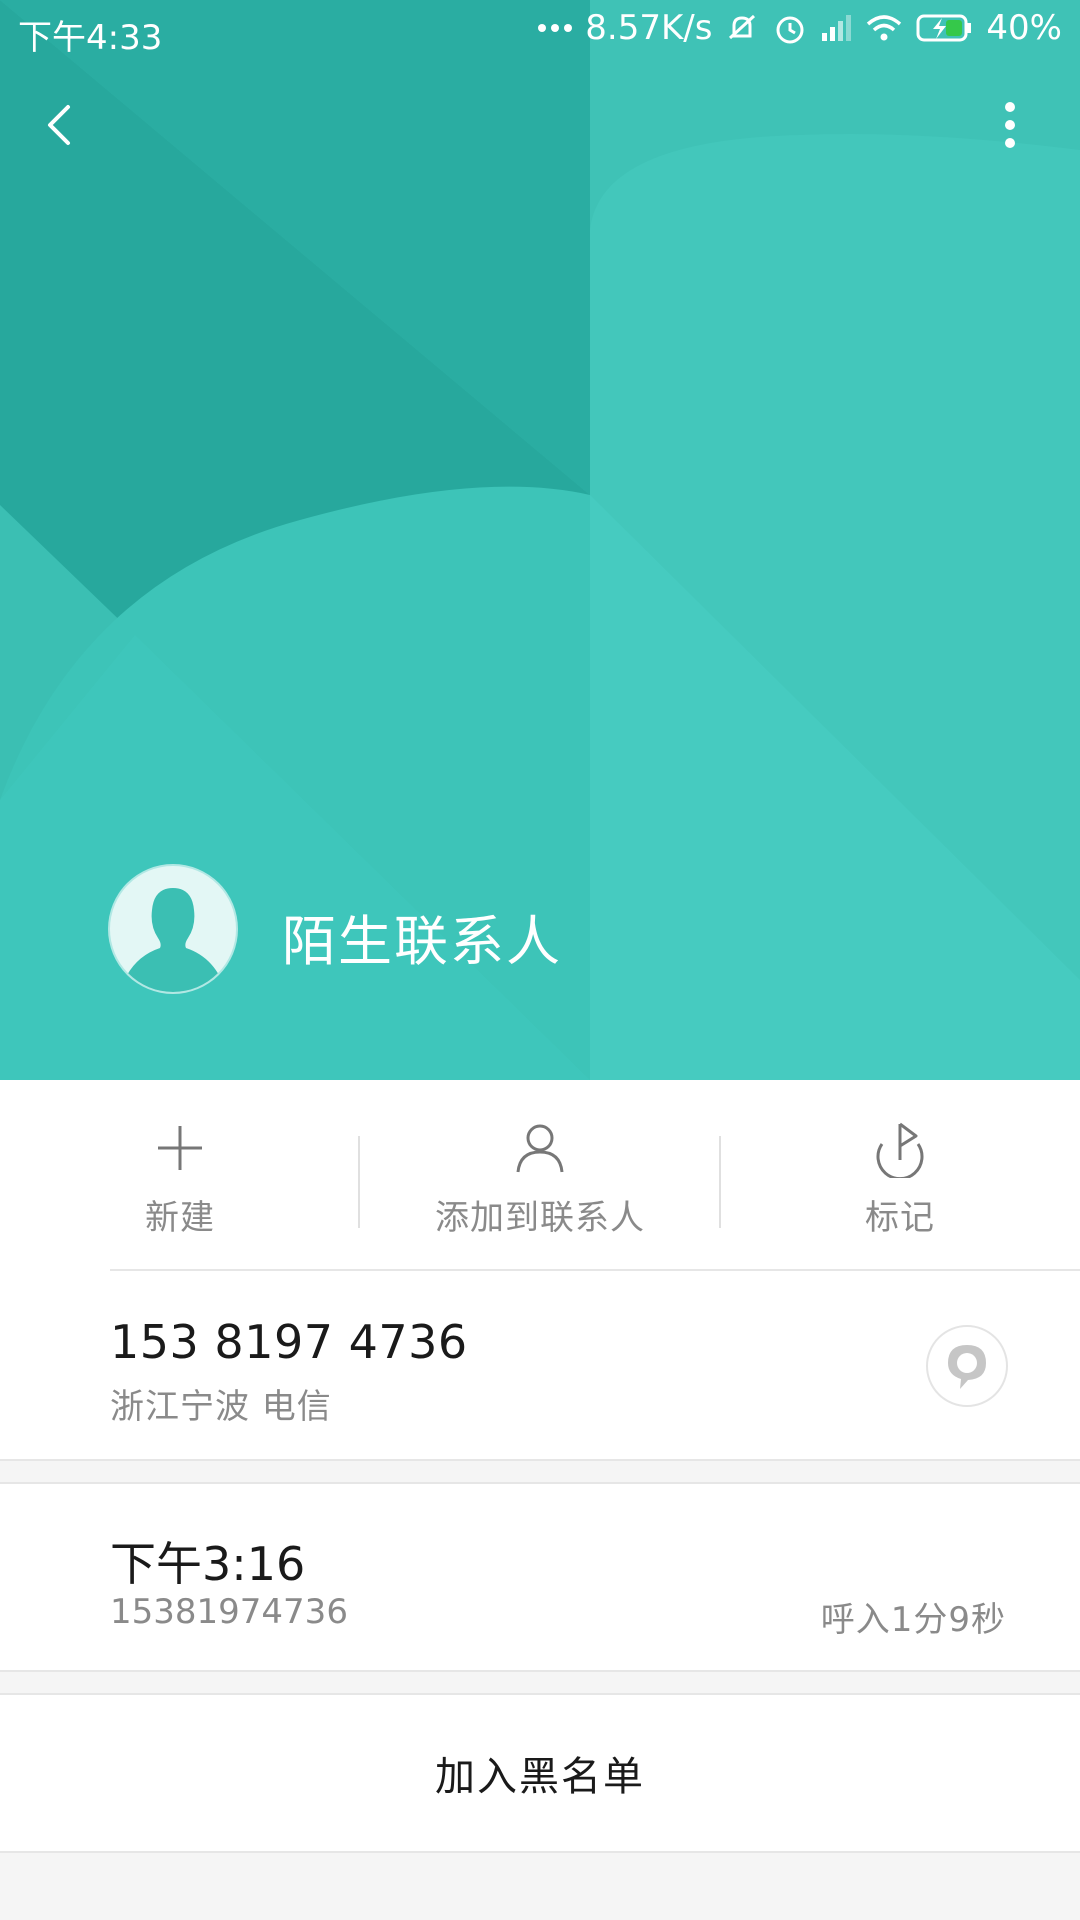 The width and height of the screenshot is (1080, 1920). What do you see at coordinates (913, 1620) in the screenshot?
I see `call-duration: 呼入1分9秒` at bounding box center [913, 1620].